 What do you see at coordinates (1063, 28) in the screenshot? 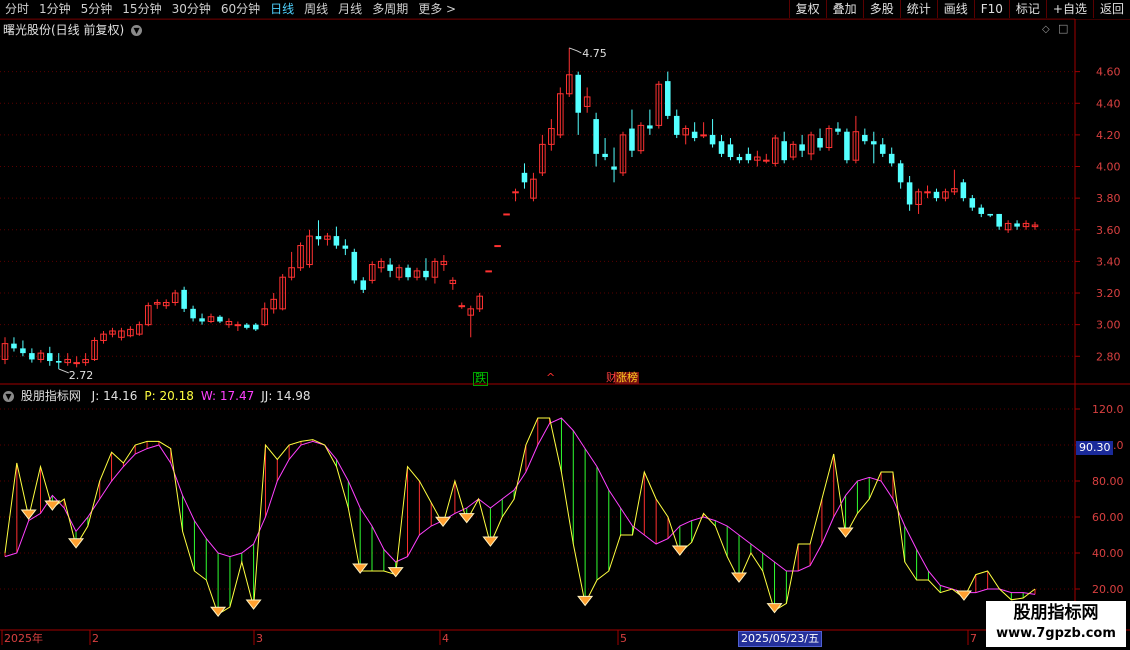
I see `expand-icon: □` at bounding box center [1063, 28].